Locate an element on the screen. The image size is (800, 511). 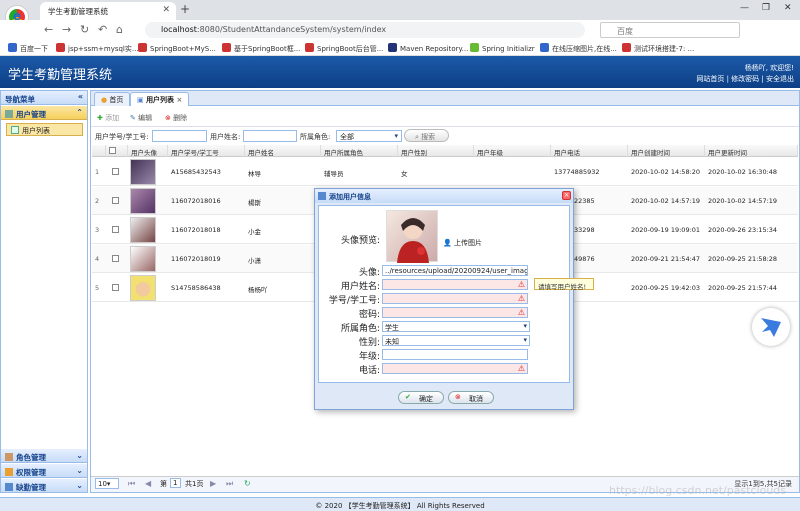
grid-header: 用户年级 is located at coordinates (512, 151).